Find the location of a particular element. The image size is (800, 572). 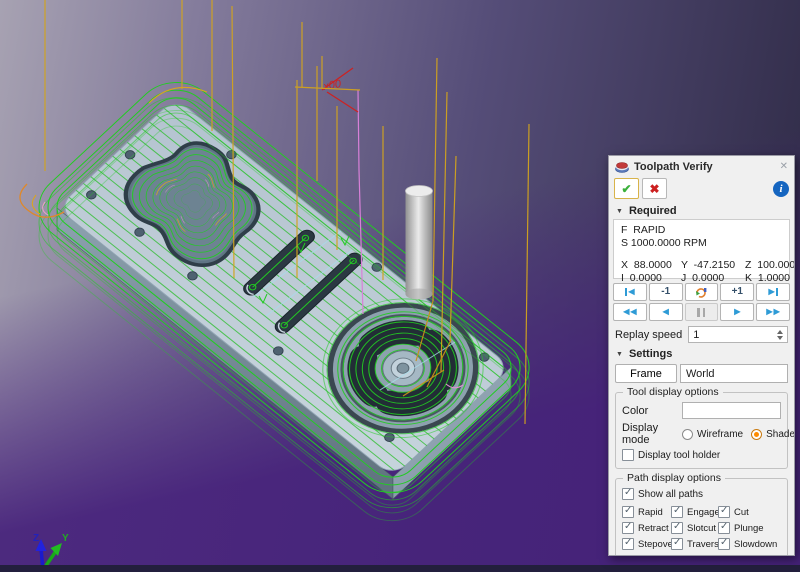

slotcut-checkbox is located at coordinates (677, 528).